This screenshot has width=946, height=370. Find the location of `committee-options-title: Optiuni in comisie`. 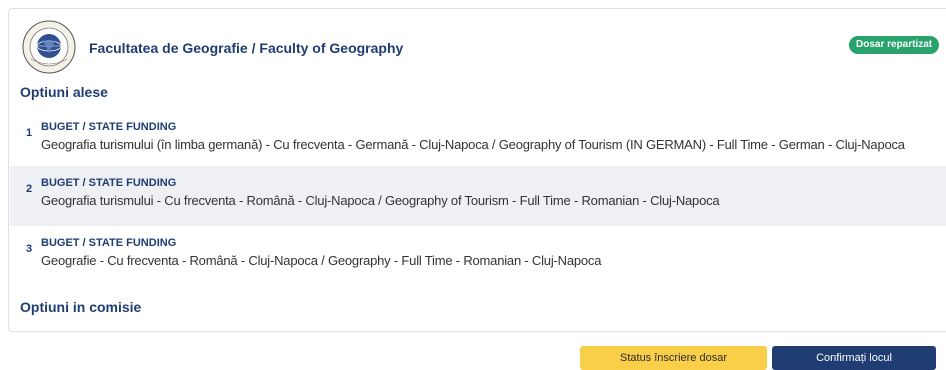

committee-options-title: Optiuni in comisie is located at coordinates (81, 307).